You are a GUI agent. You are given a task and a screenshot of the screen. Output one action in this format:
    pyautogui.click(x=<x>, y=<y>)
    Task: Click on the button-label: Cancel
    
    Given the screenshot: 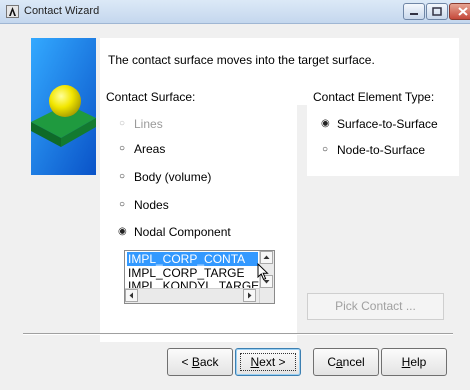 What is the action you would take?
    pyautogui.click(x=346, y=362)
    